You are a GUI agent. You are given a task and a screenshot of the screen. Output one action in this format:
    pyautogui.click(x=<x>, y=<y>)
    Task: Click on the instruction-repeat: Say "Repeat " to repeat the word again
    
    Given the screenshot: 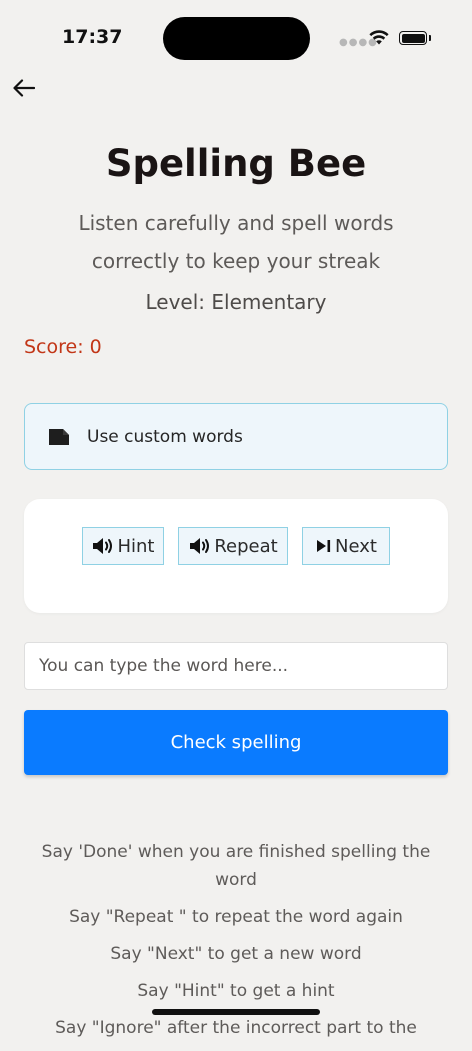 What is the action you would take?
    pyautogui.click(x=236, y=917)
    